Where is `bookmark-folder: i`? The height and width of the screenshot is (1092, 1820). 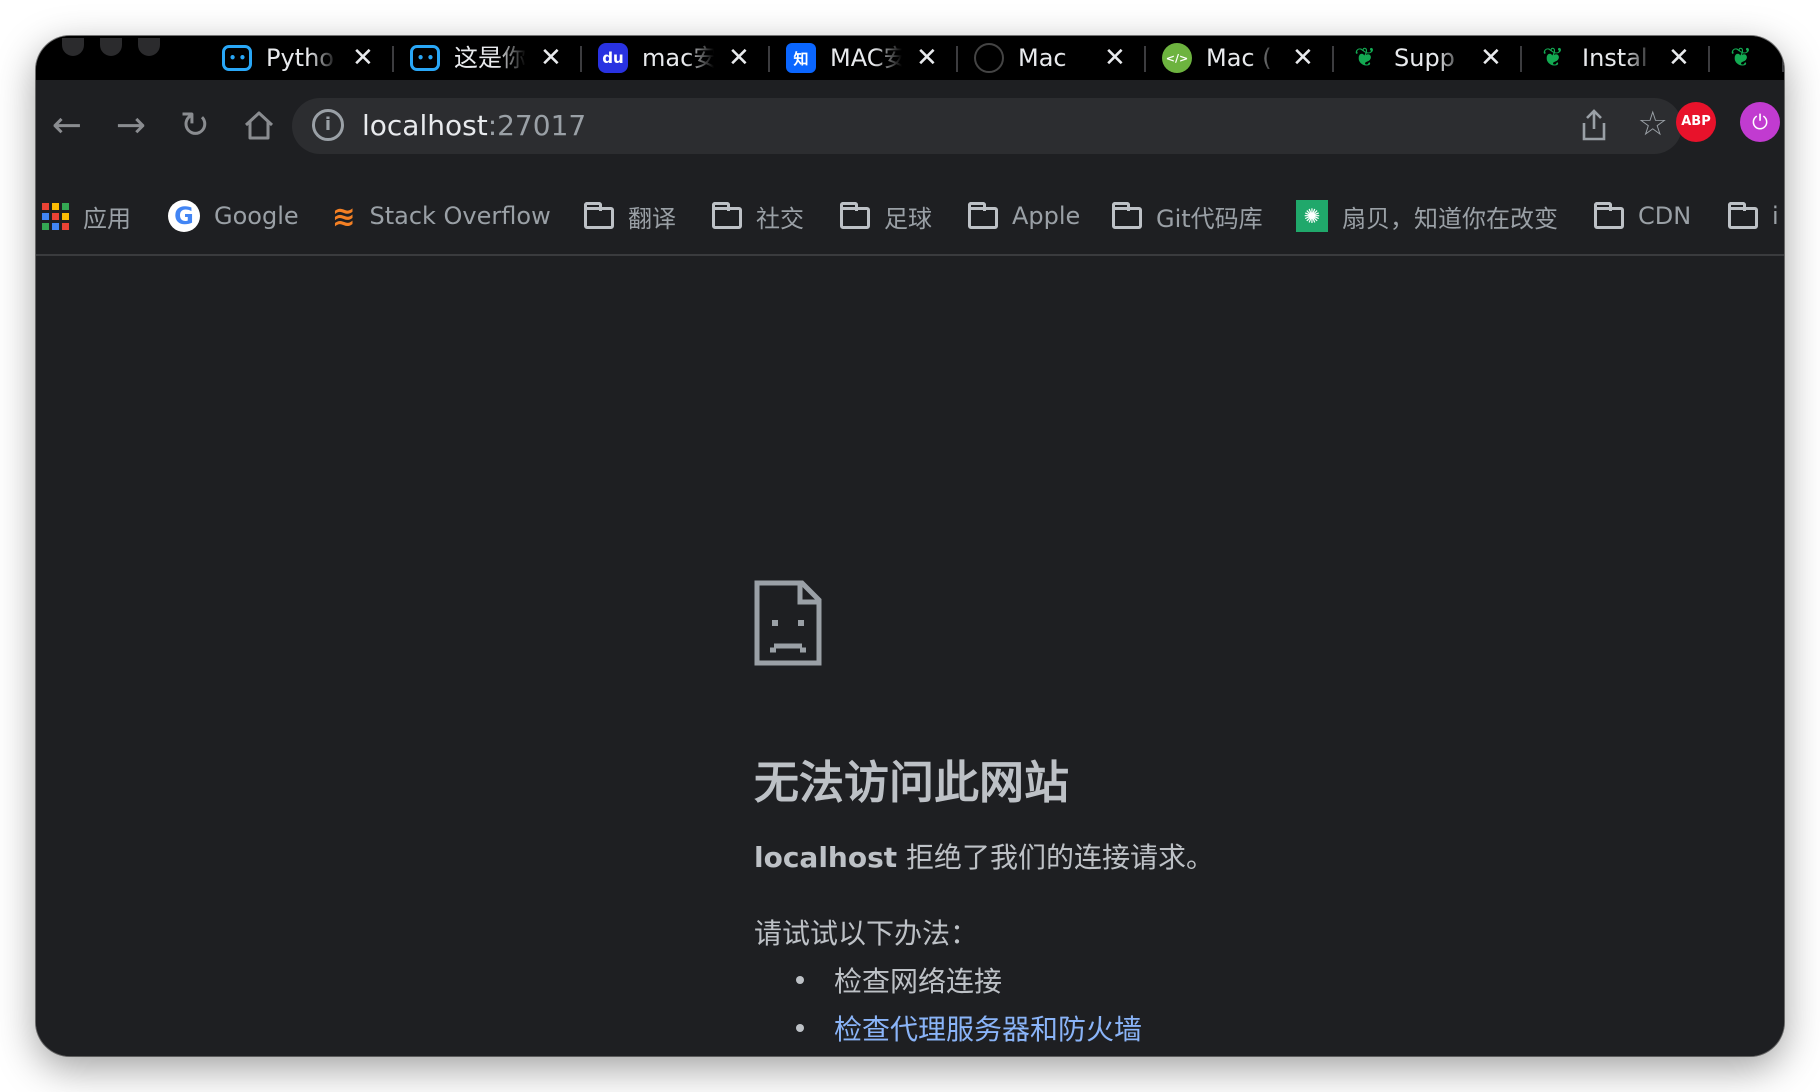
bookmark-folder: i is located at coordinates (1753, 216).